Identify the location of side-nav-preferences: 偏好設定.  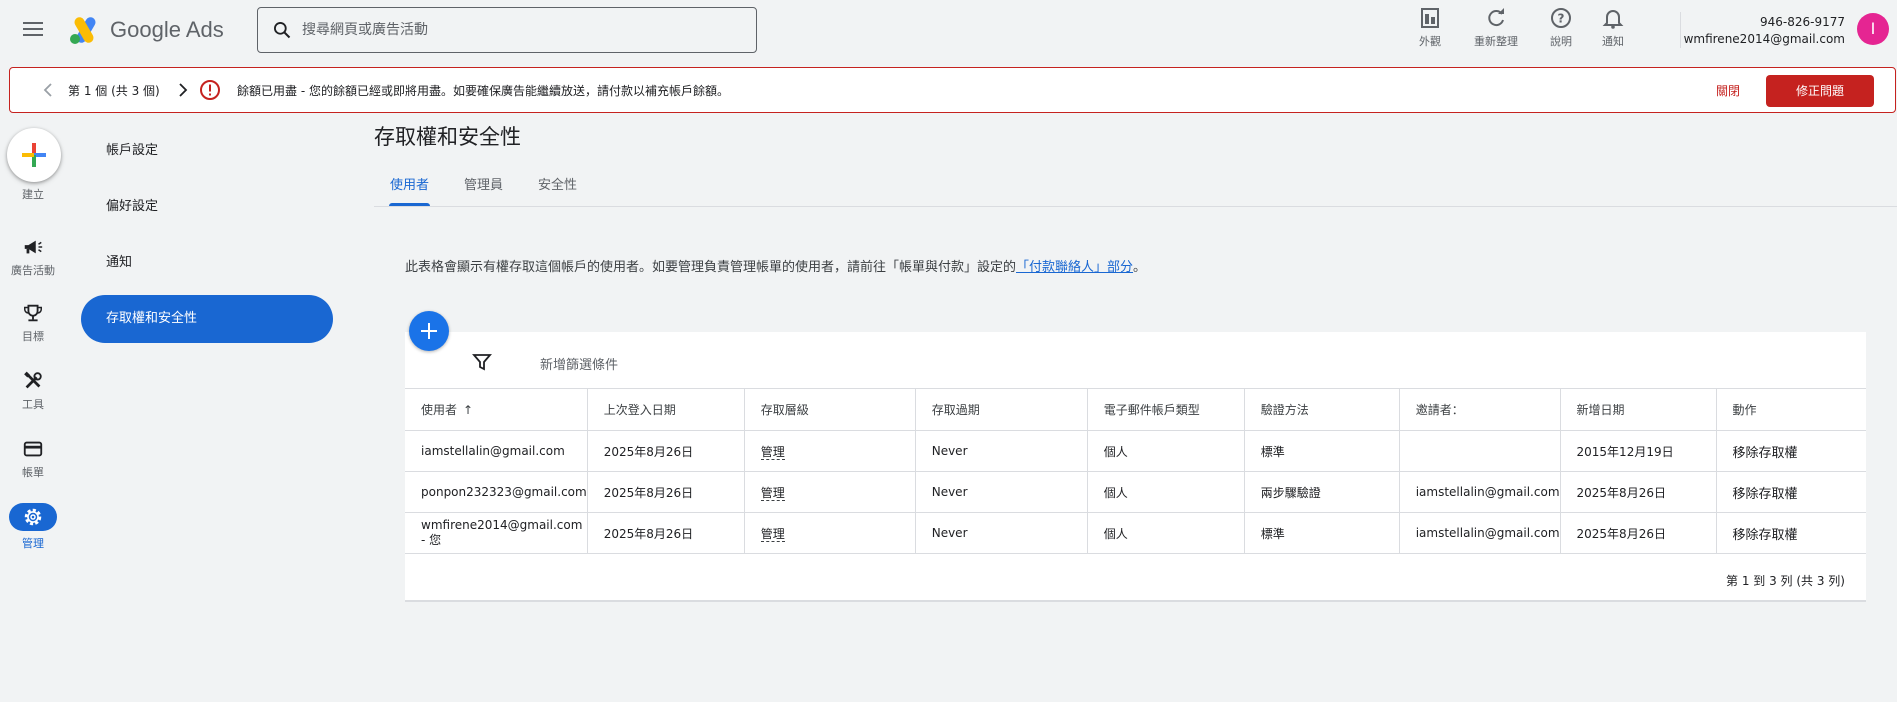
(207, 207).